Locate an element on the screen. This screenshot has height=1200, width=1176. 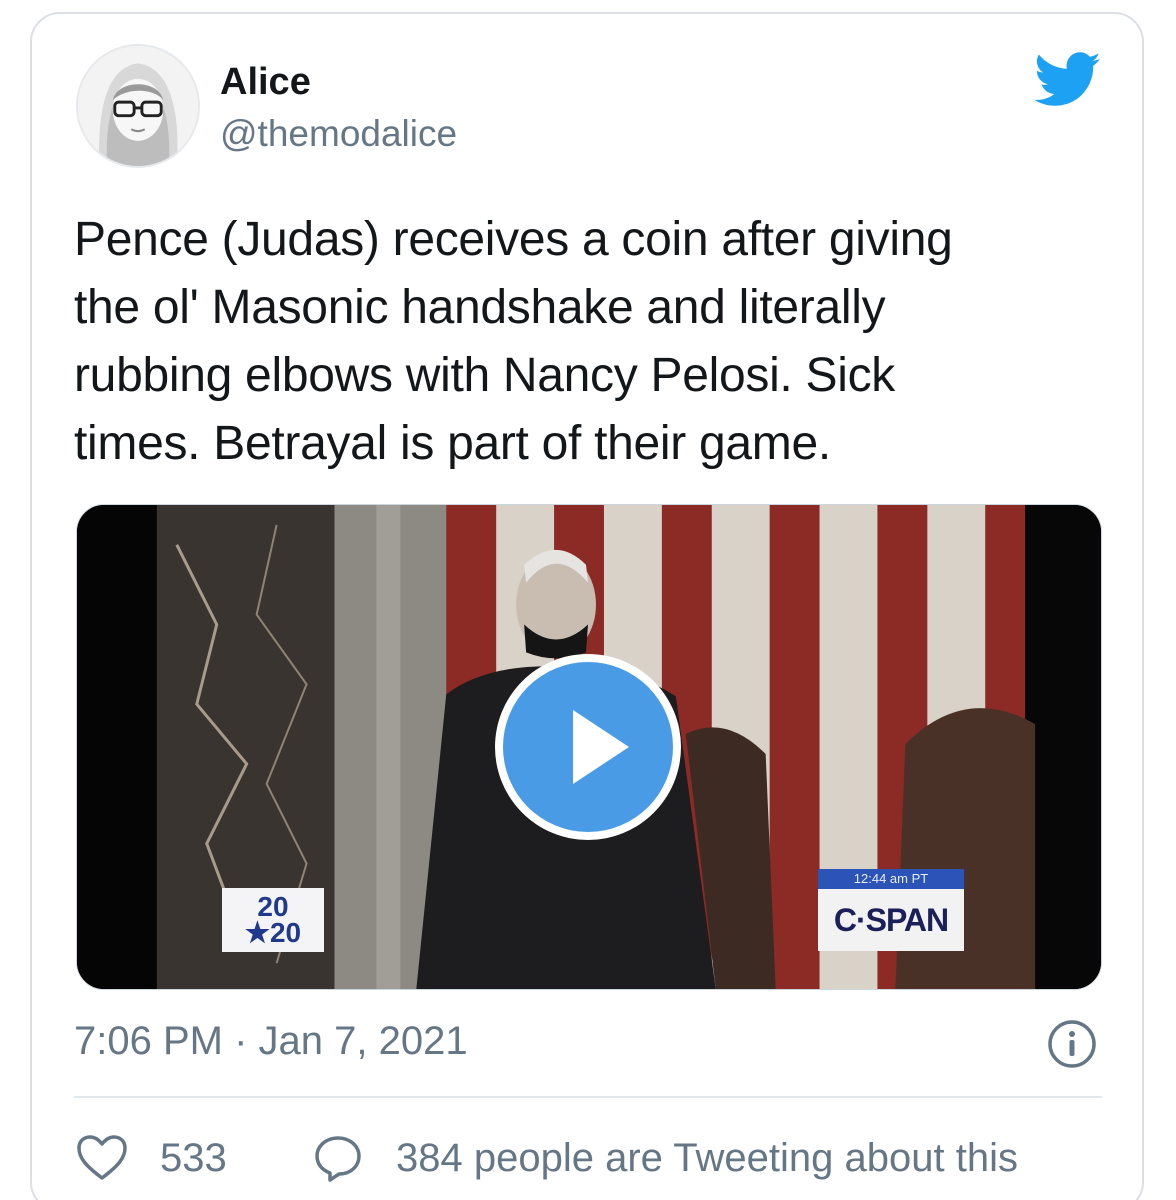
play-button-fill is located at coordinates (588, 747).